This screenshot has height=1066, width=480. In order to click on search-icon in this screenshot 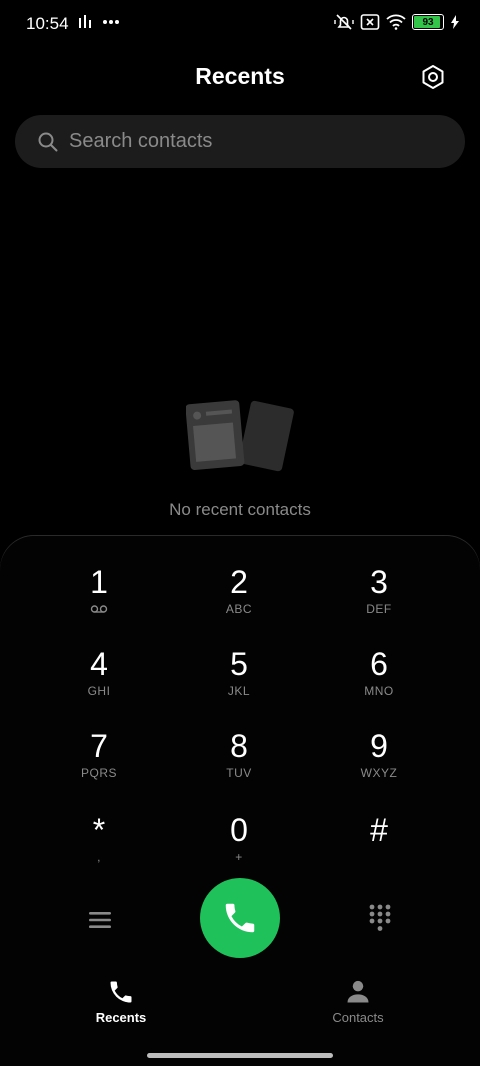, I will do `click(48, 141)`.